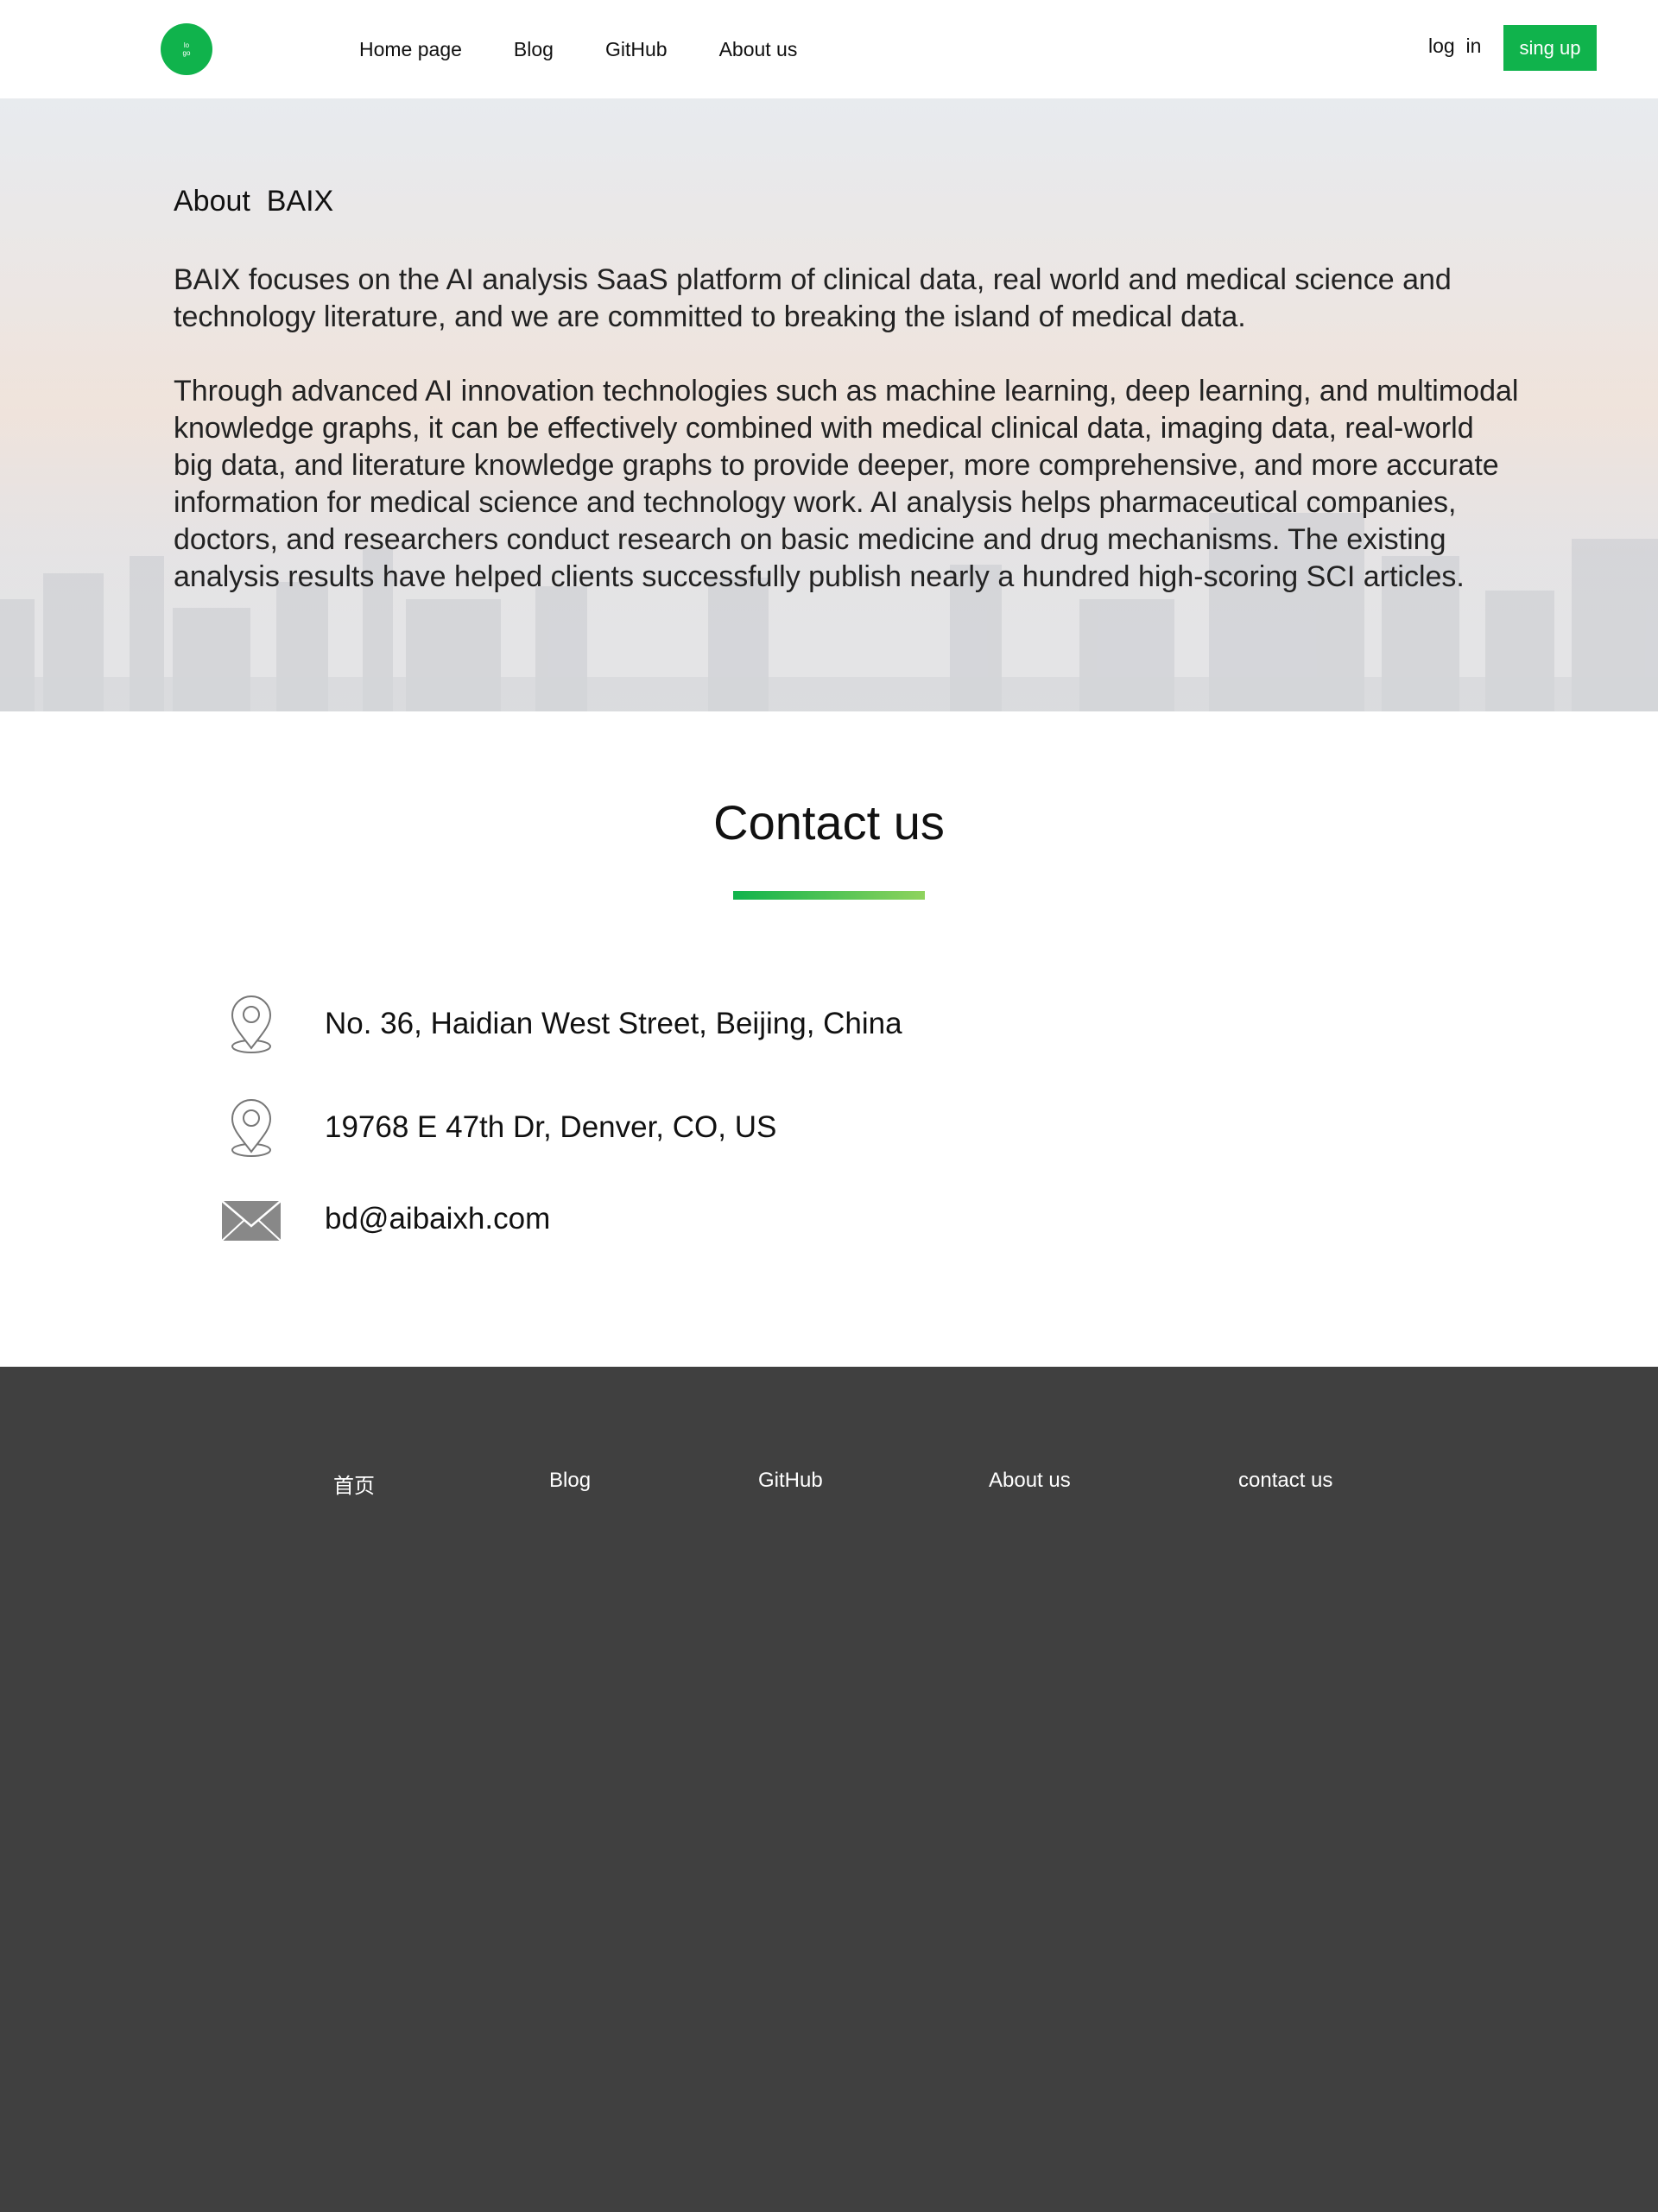 The width and height of the screenshot is (1658, 2212). What do you see at coordinates (604, 49) in the screenshot?
I see `main-nav: Home page Blog GitHub About us` at bounding box center [604, 49].